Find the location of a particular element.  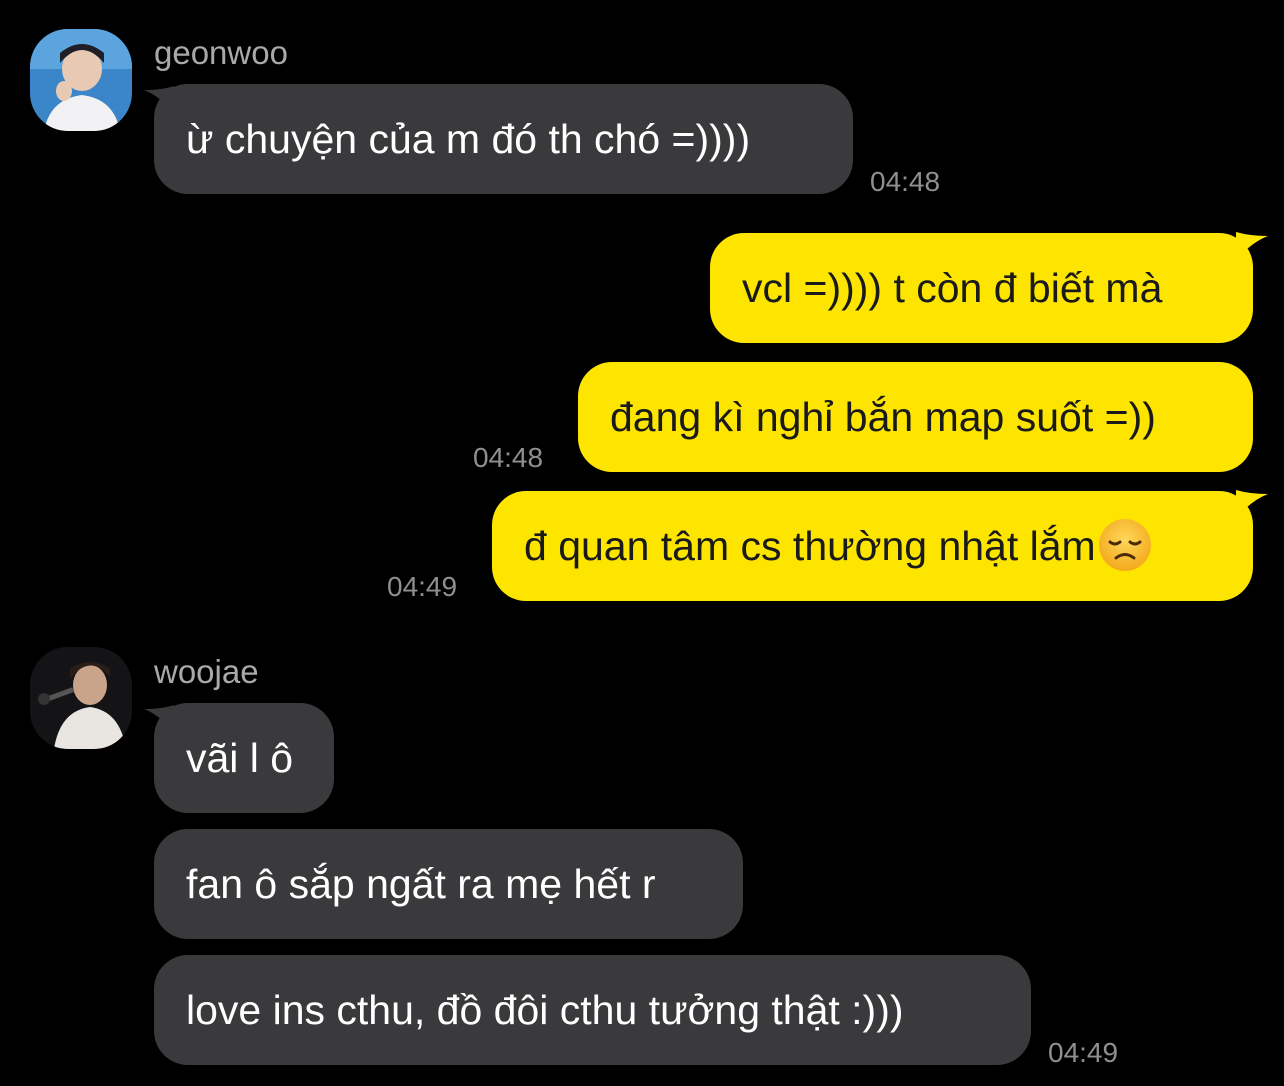

avatar-woojae is located at coordinates (81, 698).